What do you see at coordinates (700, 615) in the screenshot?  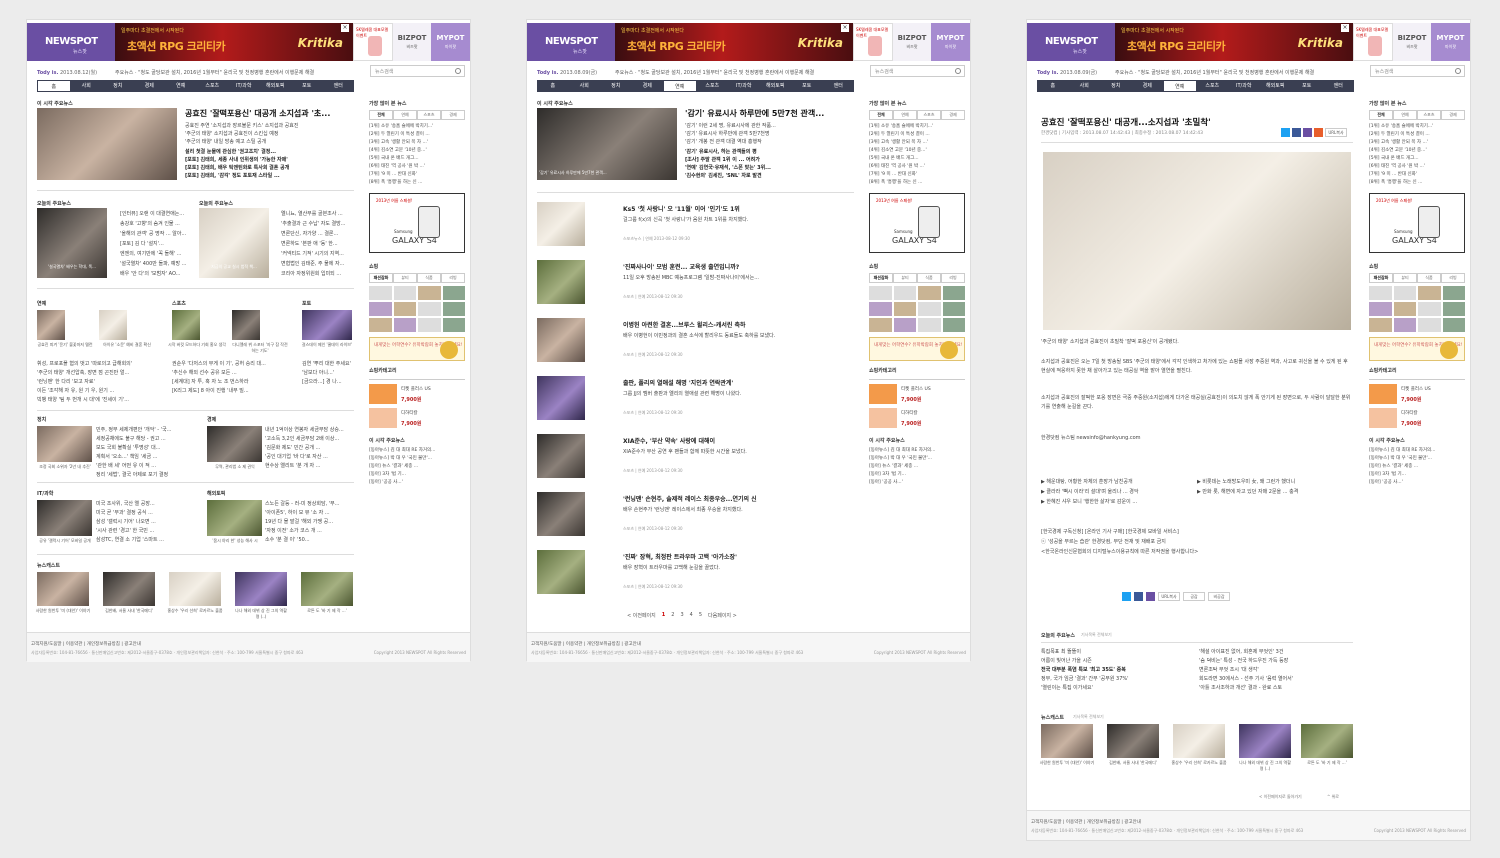 I see `page-link: 5` at bounding box center [700, 615].